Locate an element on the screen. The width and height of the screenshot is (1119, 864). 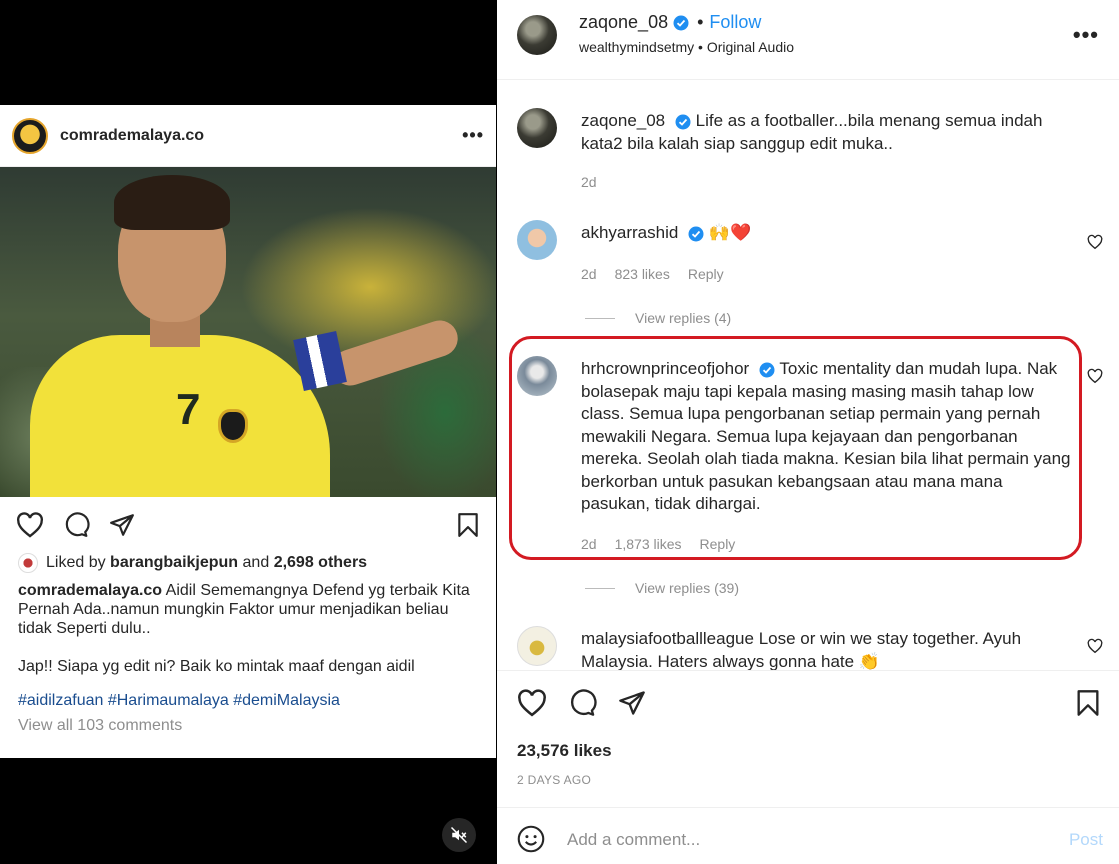
likes-count: 23,576 likes is located at coordinates (564, 751).